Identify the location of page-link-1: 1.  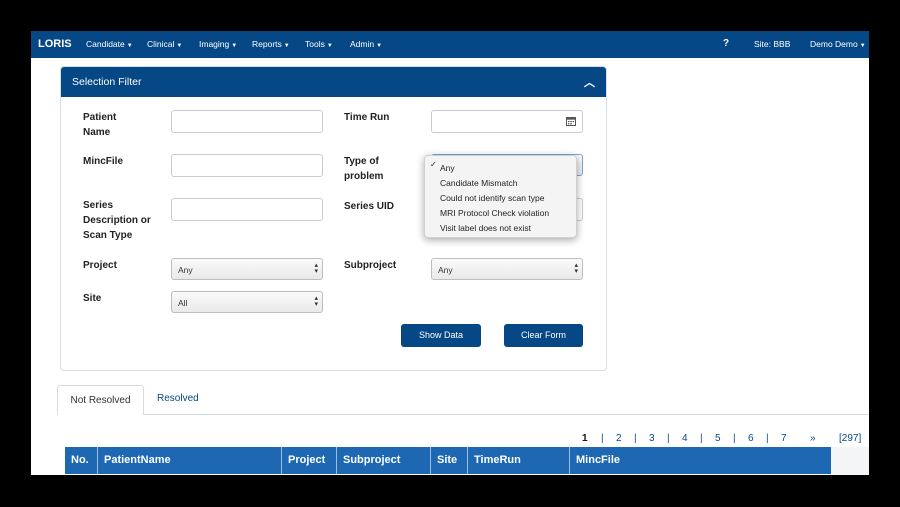
(585, 438).